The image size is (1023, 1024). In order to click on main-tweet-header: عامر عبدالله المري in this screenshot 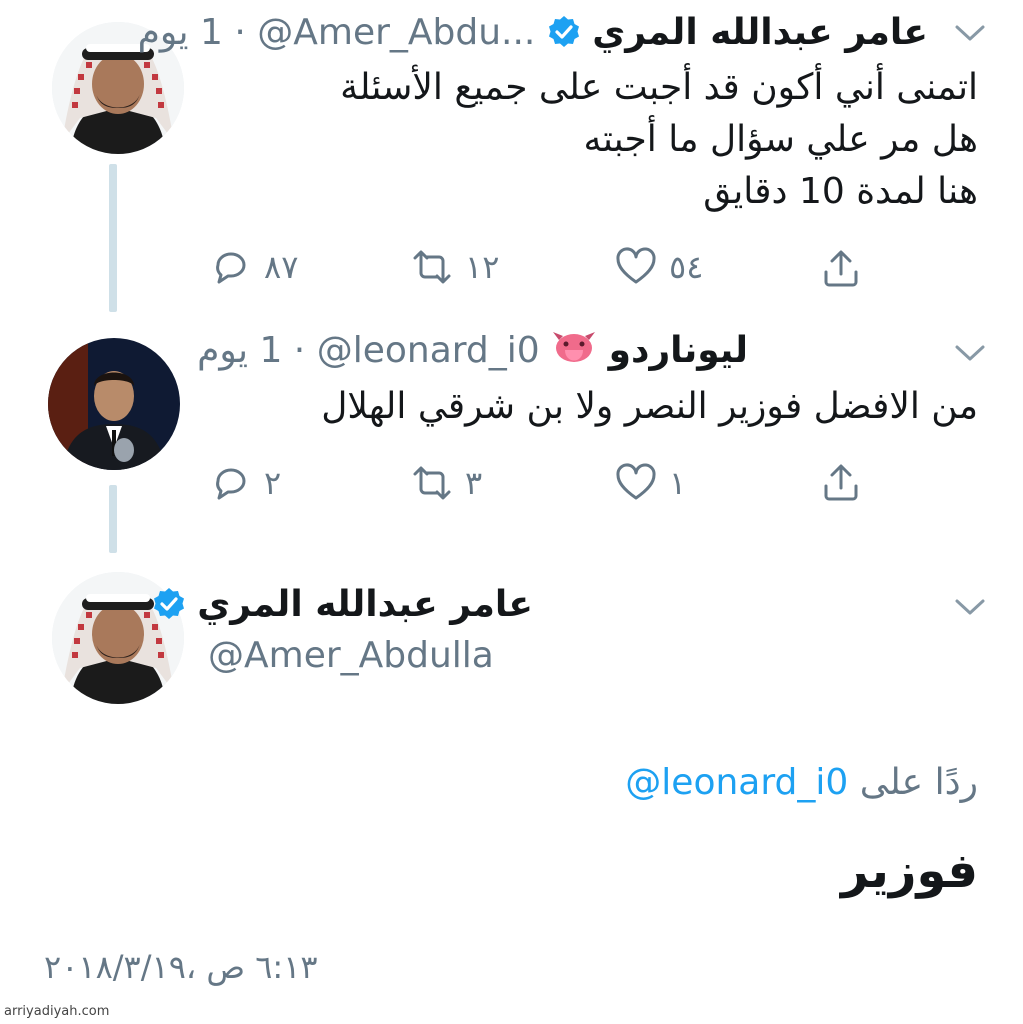, I will do `click(342, 605)`.